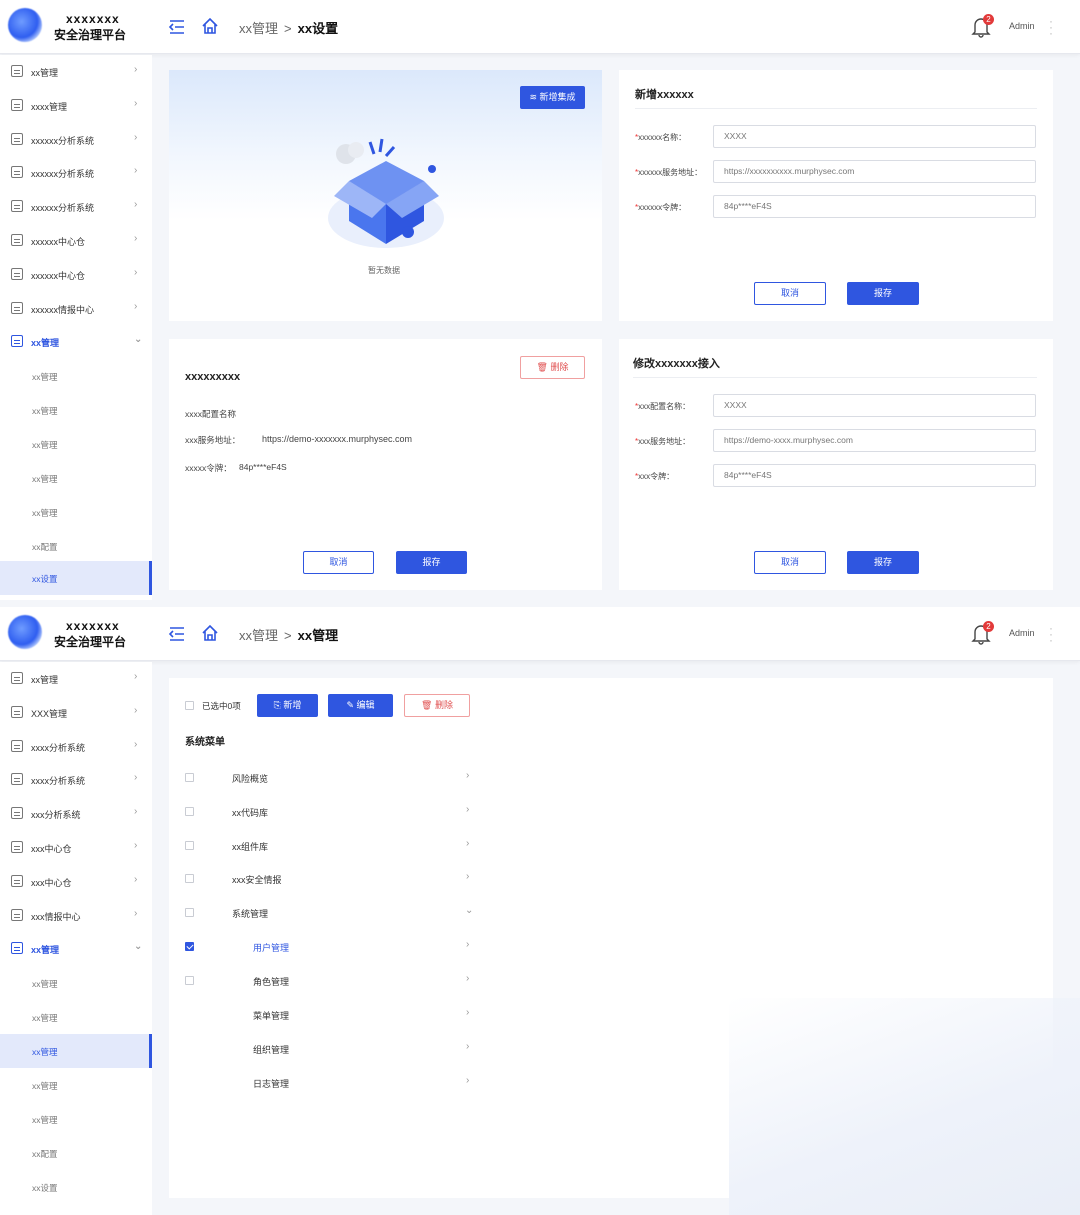  I want to click on menu-item-icon, so click(17, 206).